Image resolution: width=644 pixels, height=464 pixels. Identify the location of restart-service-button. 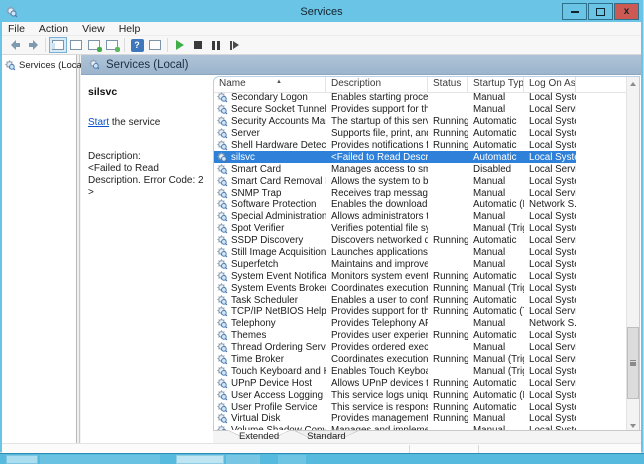
(234, 45).